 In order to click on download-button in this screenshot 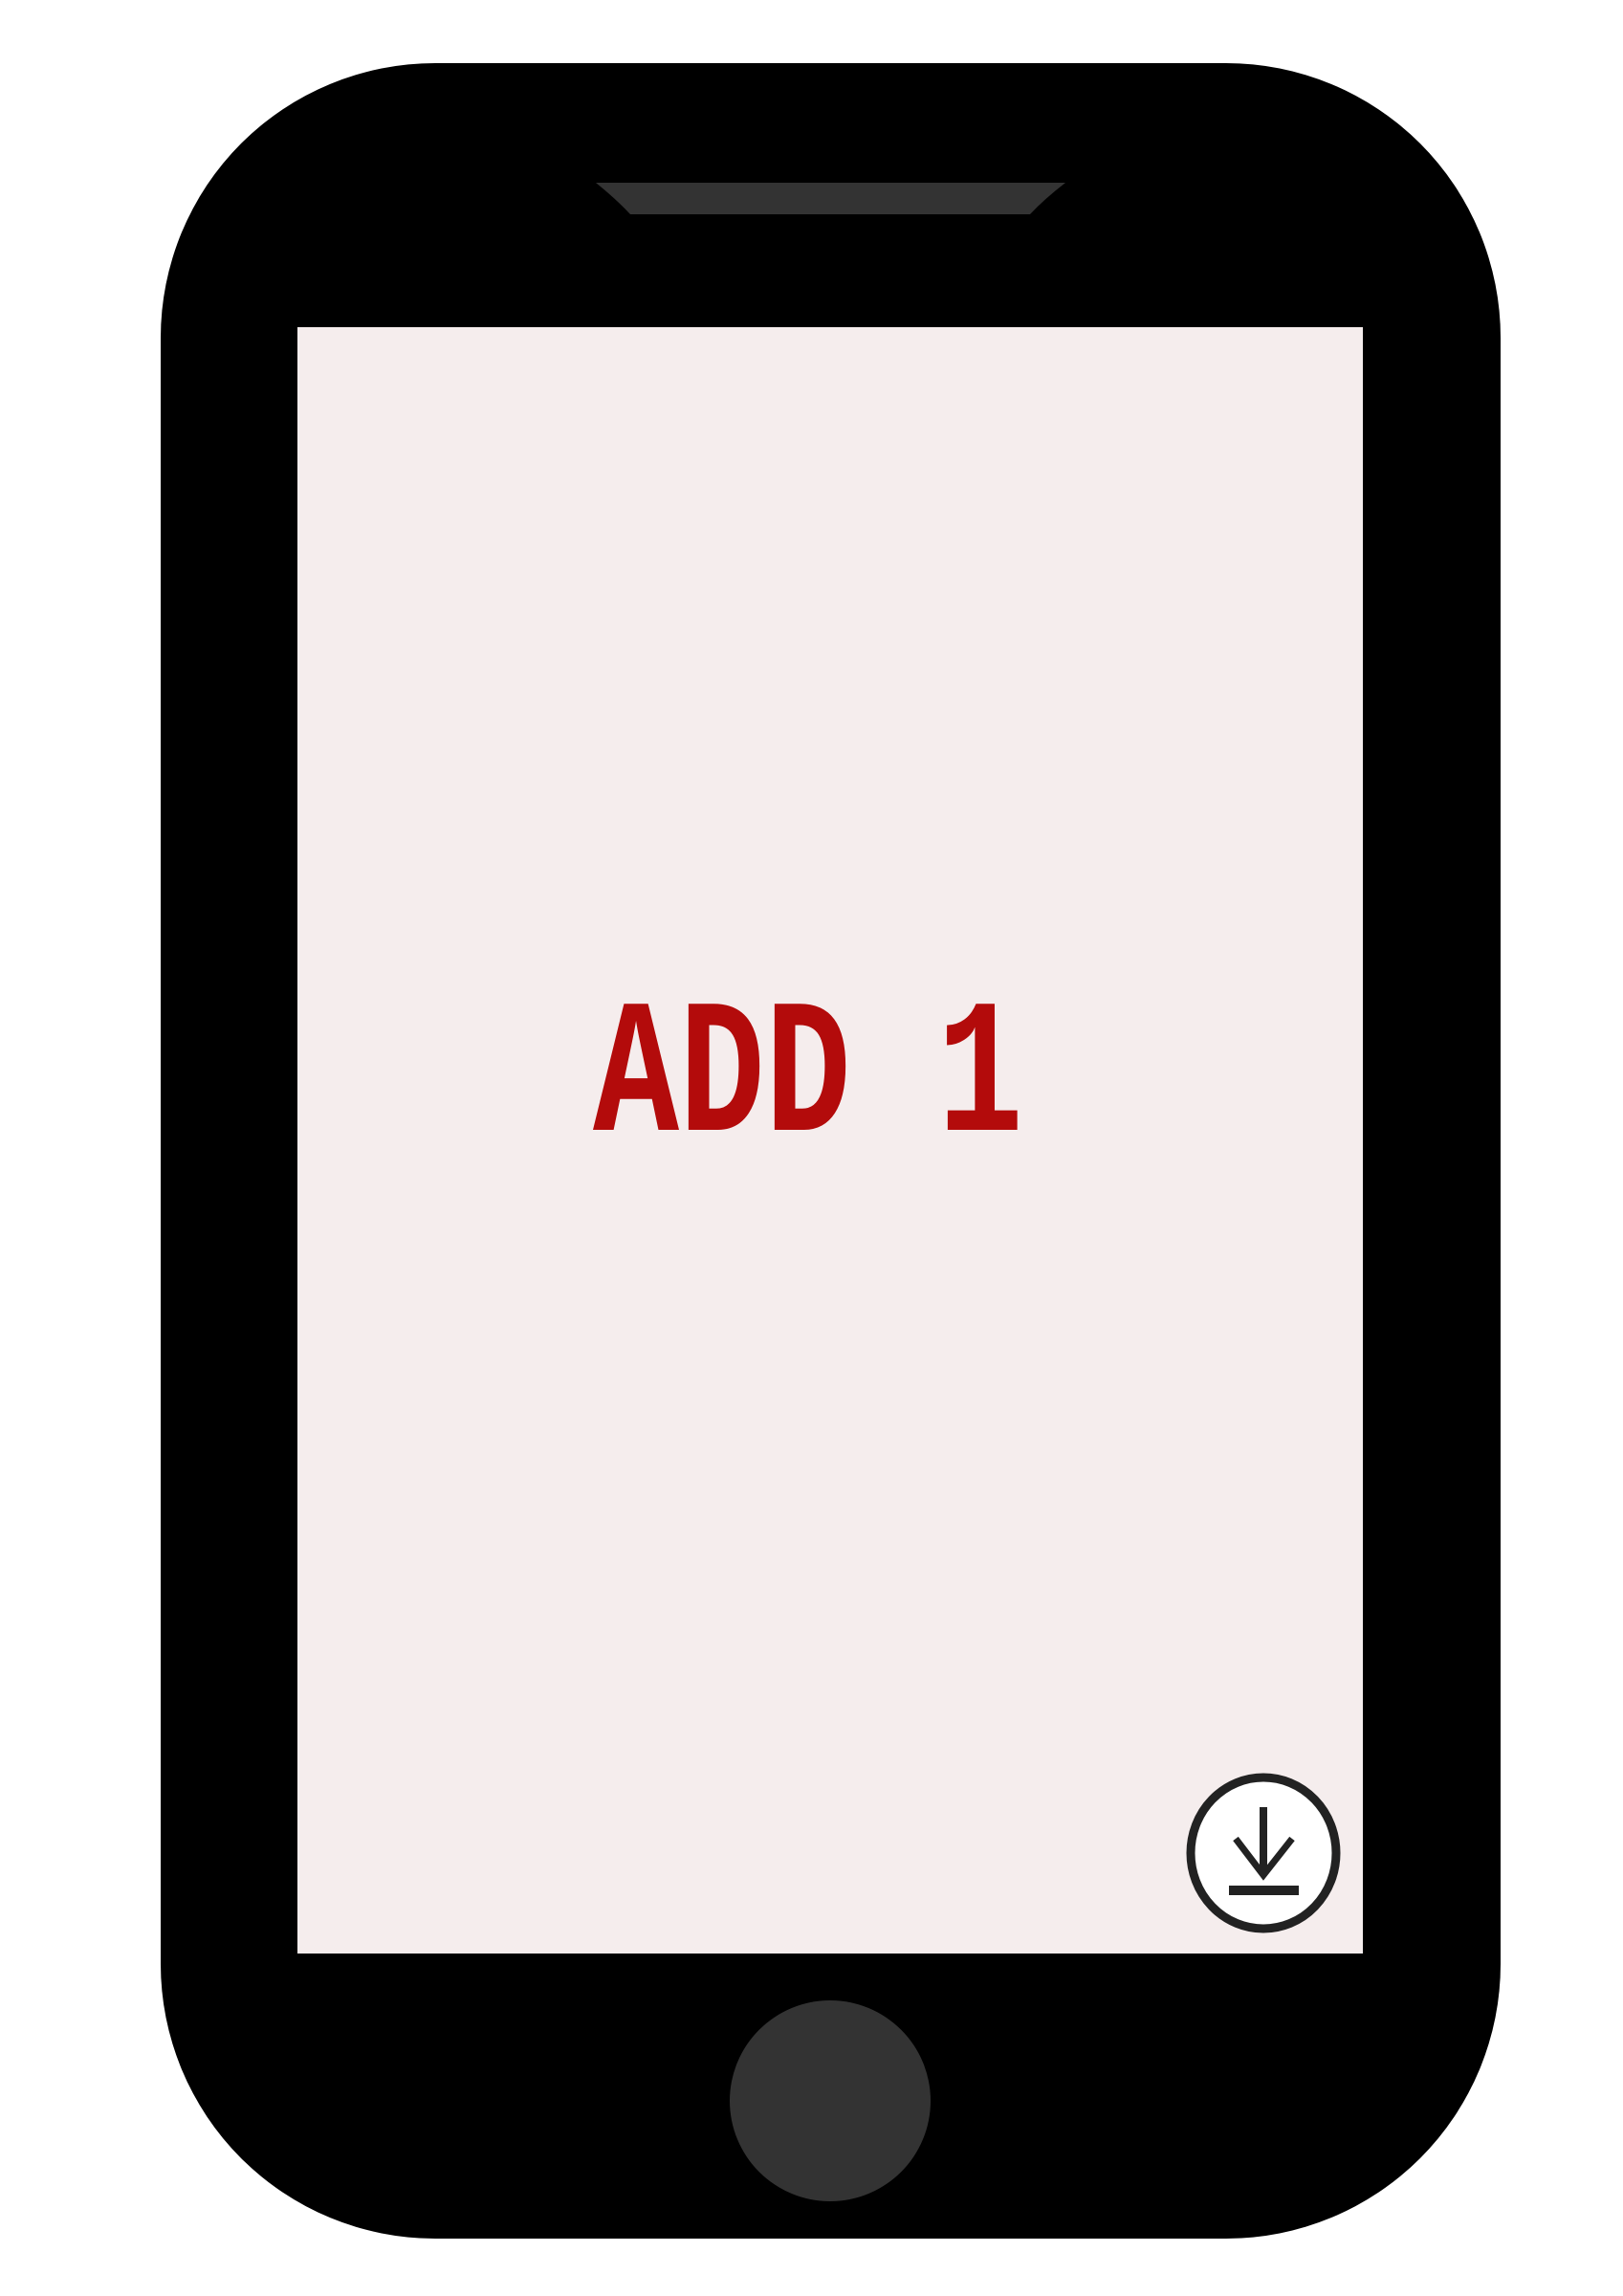, I will do `click(1263, 1853)`.